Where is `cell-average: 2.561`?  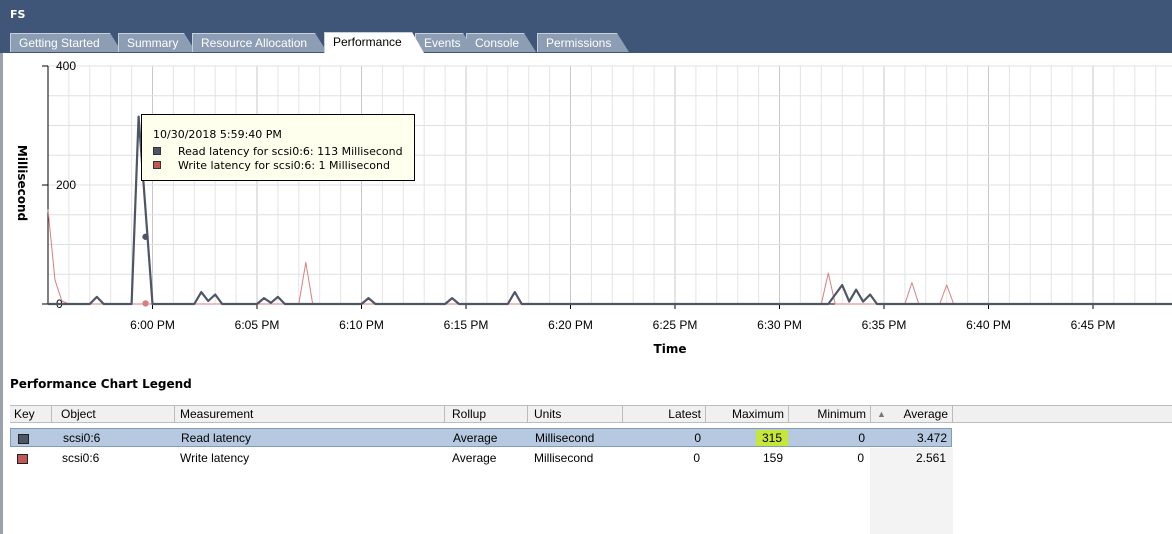 cell-average: 2.561 is located at coordinates (930, 458).